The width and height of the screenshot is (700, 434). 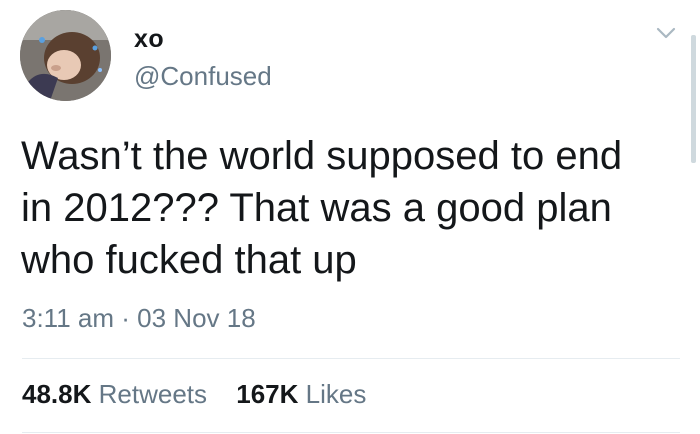 I want to click on tweet-stats: 48.8K Retweets 167K Likes, so click(x=194, y=394).